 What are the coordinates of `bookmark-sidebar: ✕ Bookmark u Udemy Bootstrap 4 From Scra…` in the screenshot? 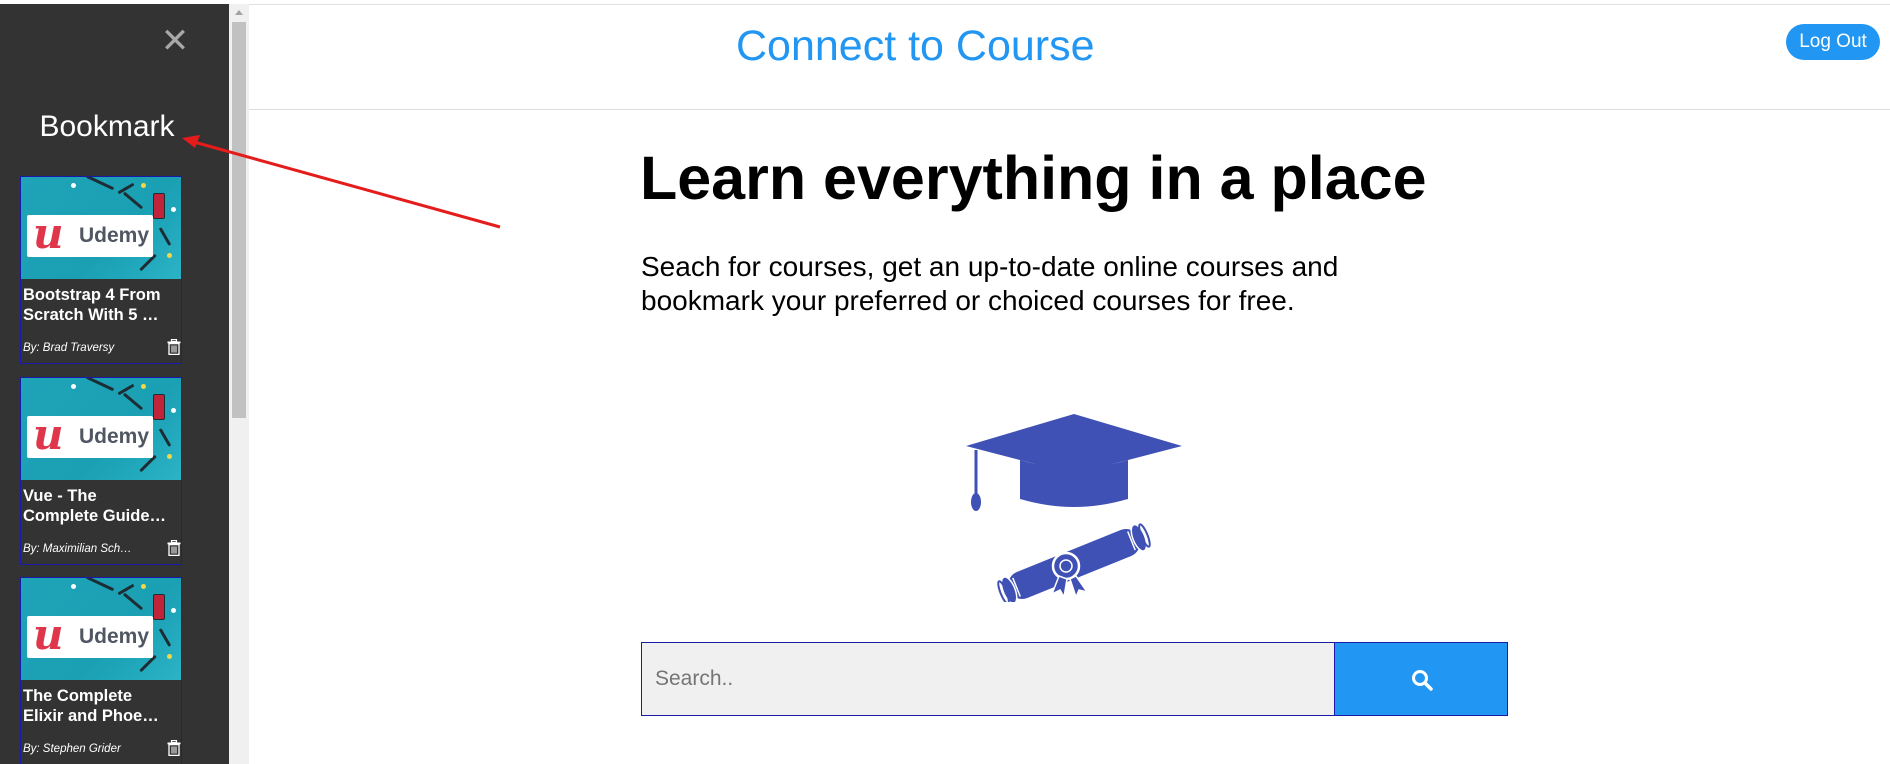 It's located at (114, 384).